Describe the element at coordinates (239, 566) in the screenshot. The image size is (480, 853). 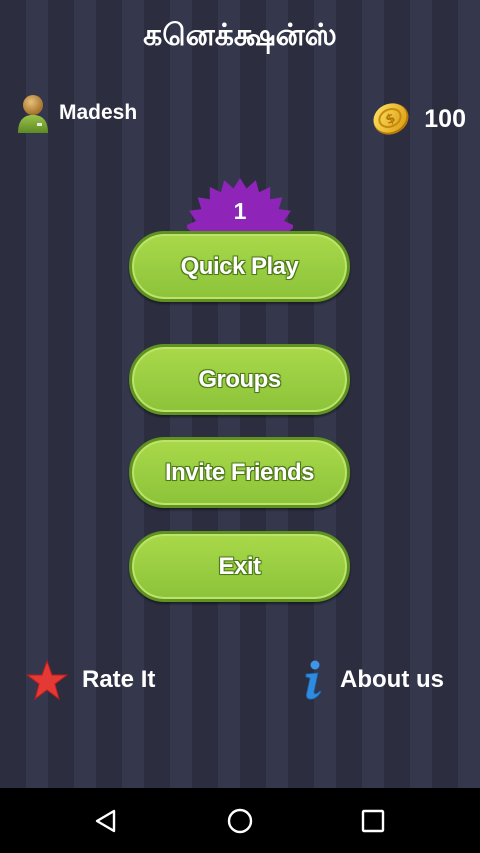
I see `exit-button: Exit` at that location.